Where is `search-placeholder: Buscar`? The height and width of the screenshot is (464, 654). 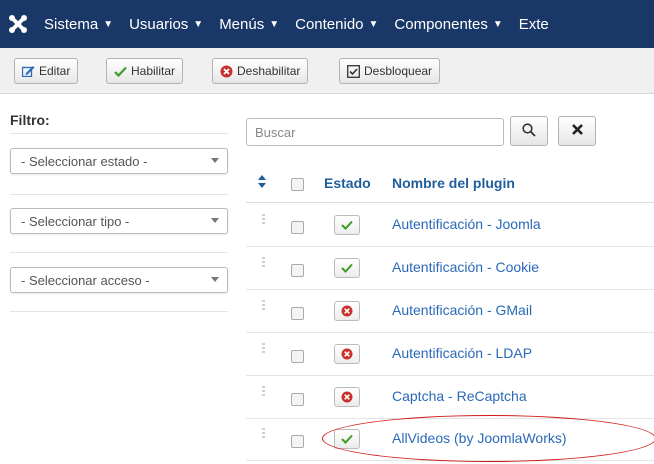 search-placeholder: Buscar is located at coordinates (275, 132).